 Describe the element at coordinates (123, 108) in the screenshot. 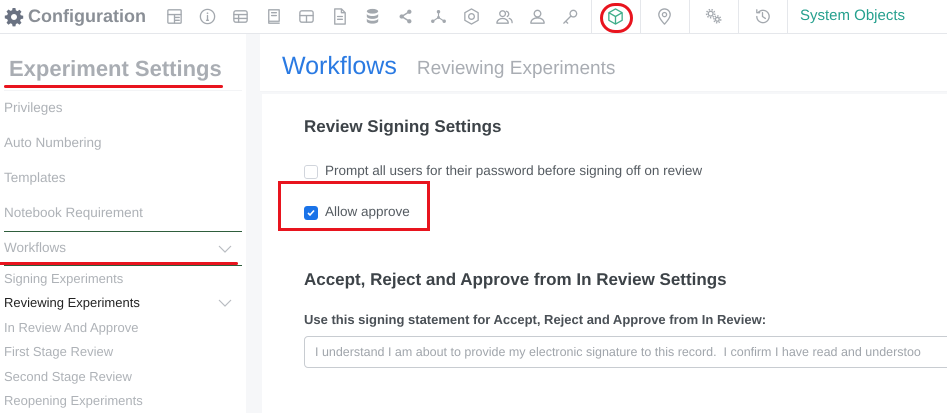

I see `sidebar-item: Privileges` at that location.